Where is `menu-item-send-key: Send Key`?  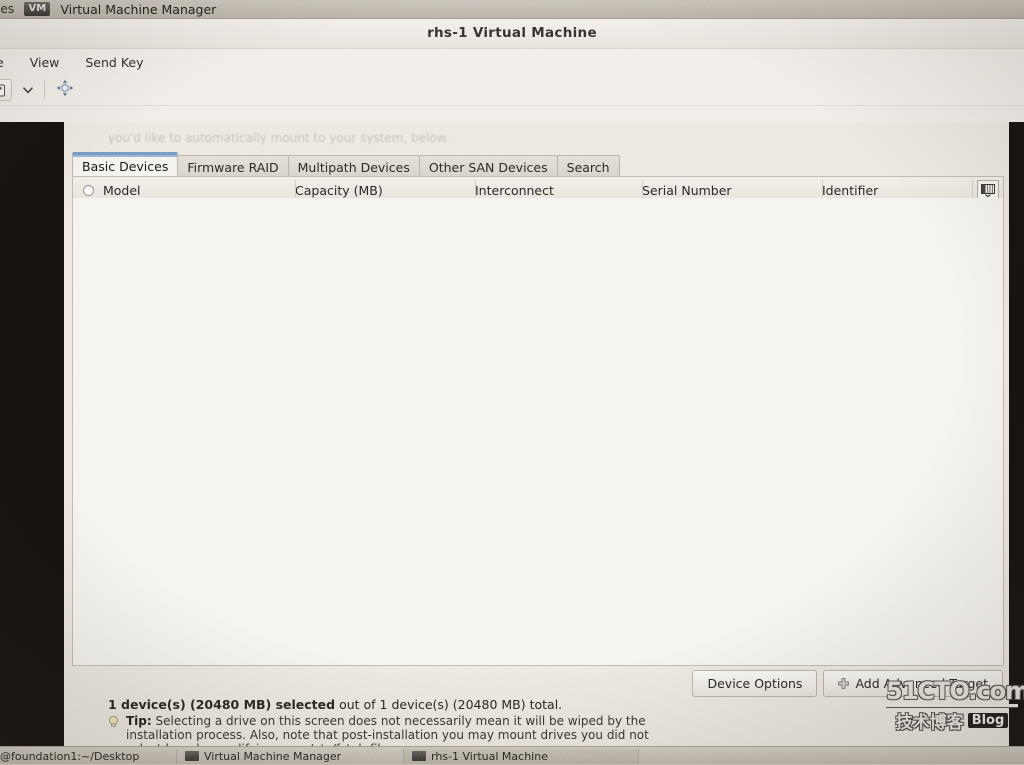
menu-item-send-key: Send Key is located at coordinates (114, 62).